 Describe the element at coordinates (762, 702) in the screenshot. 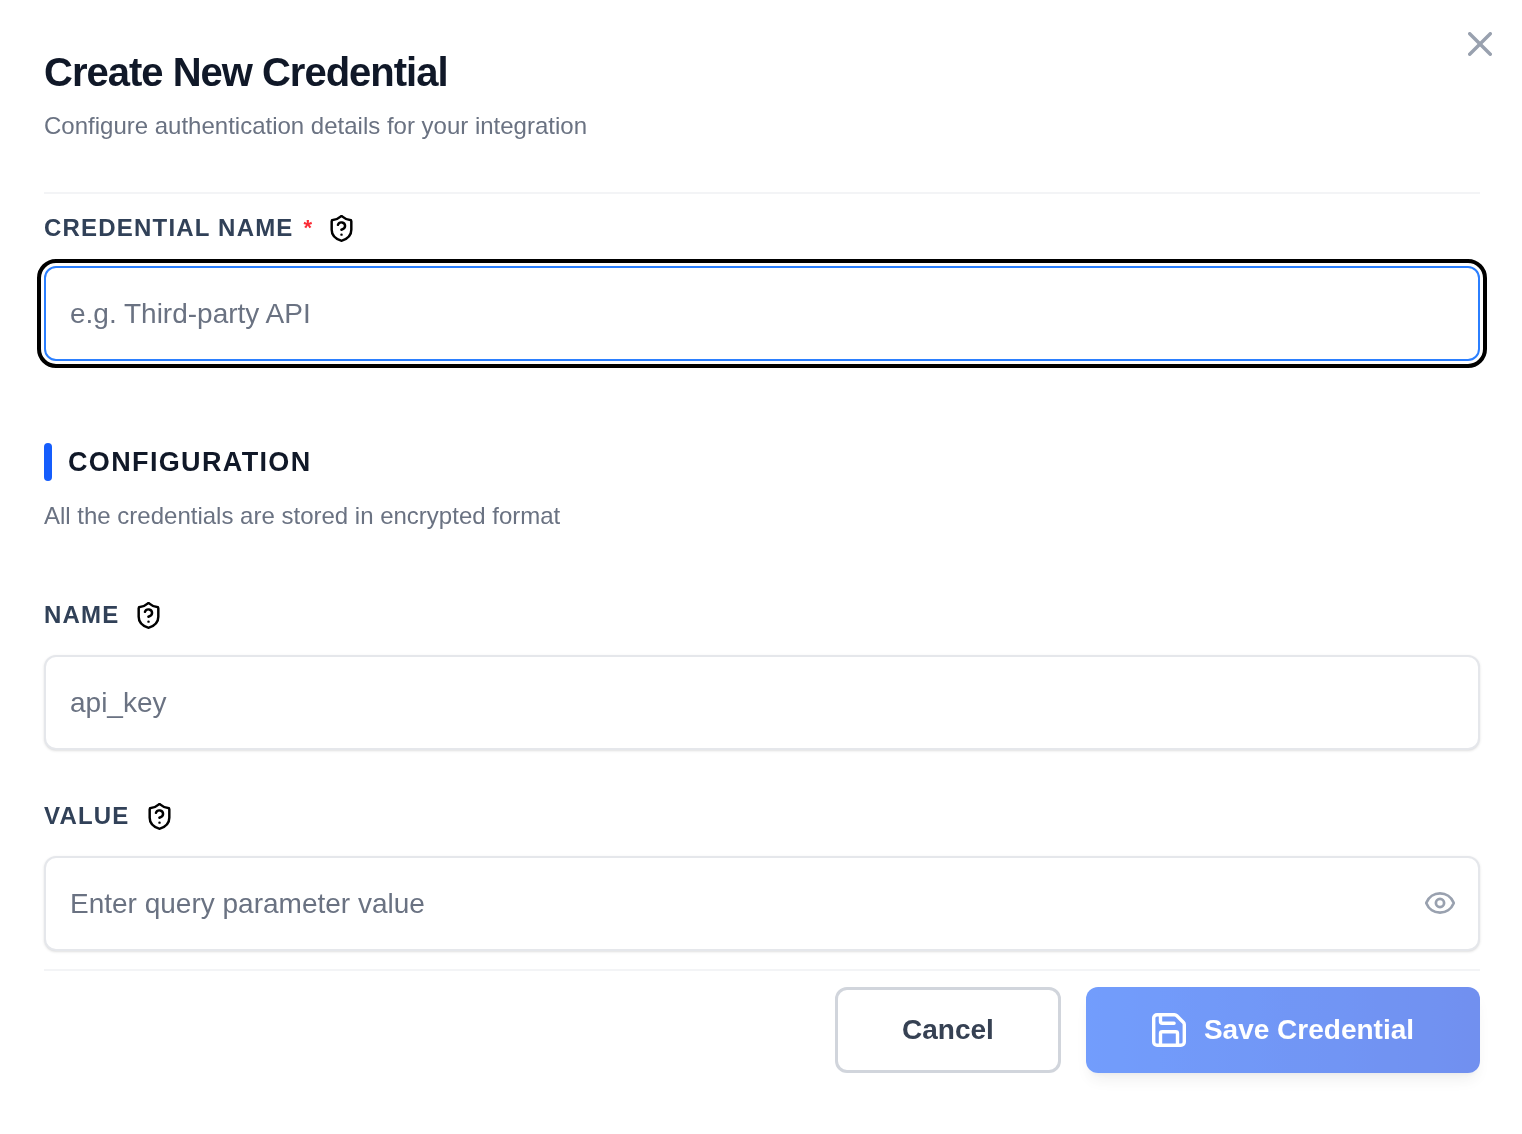

I see `input-field: api_key` at that location.